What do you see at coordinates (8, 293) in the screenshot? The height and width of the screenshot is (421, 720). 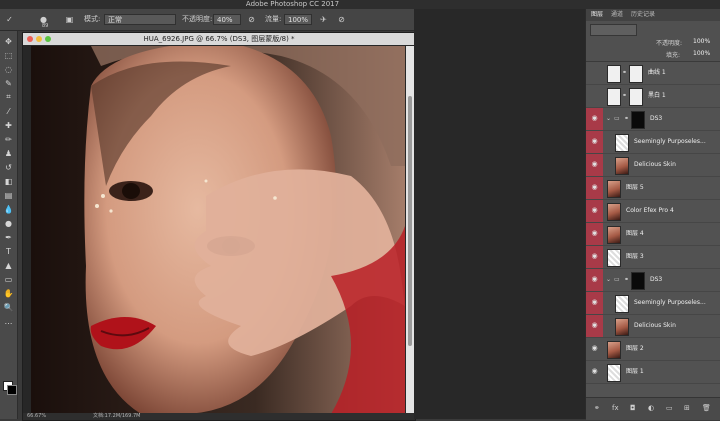 I see `hand-tool-icon: ✋` at bounding box center [8, 293].